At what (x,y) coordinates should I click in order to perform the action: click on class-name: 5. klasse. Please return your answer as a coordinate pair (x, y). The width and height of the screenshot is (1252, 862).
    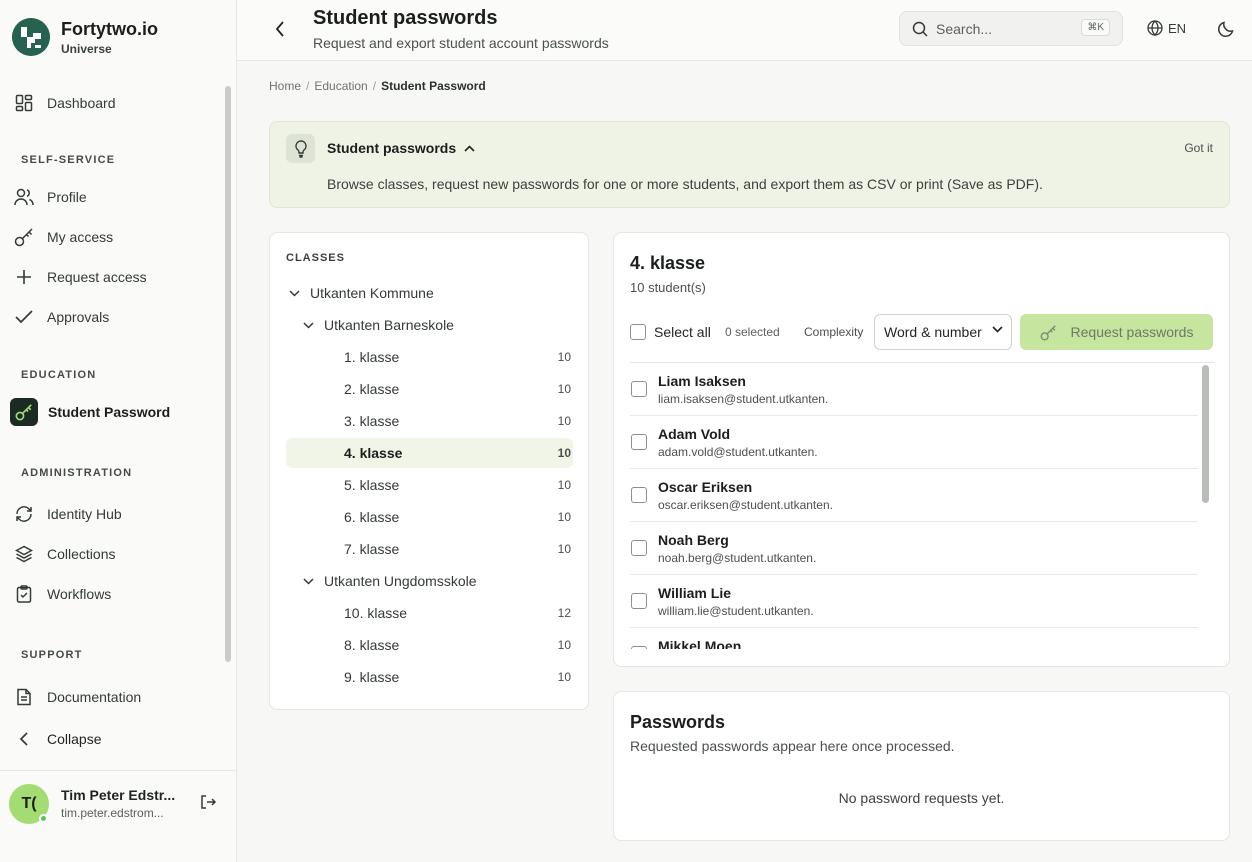
    Looking at the image, I should click on (372, 485).